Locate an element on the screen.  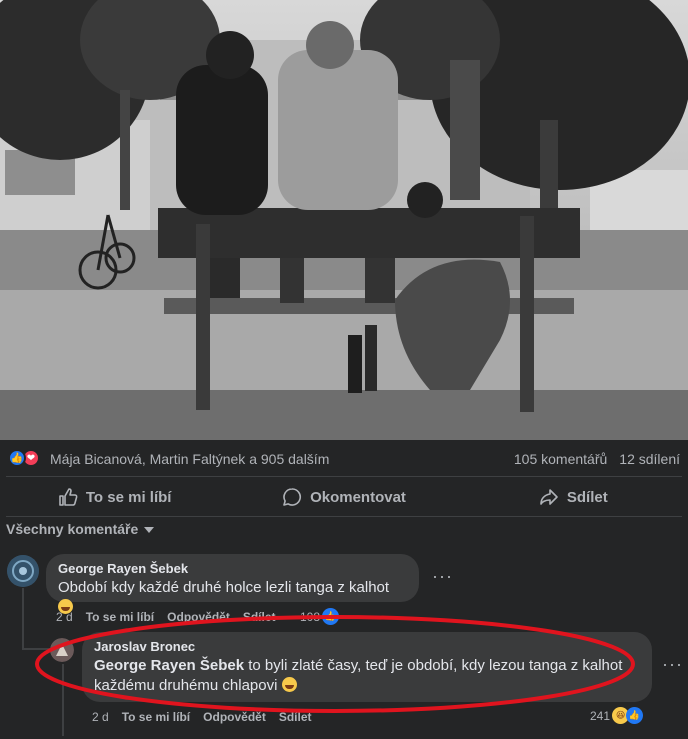
reaction-icons: 👍 ❤ is located at coordinates (24, 458).